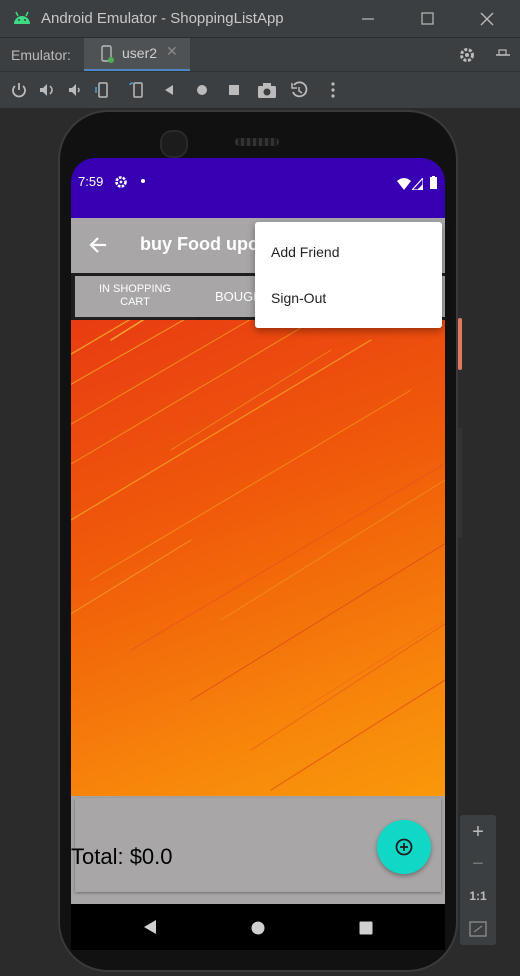  What do you see at coordinates (366, 929) in the screenshot?
I see `nav-overview-icon` at bounding box center [366, 929].